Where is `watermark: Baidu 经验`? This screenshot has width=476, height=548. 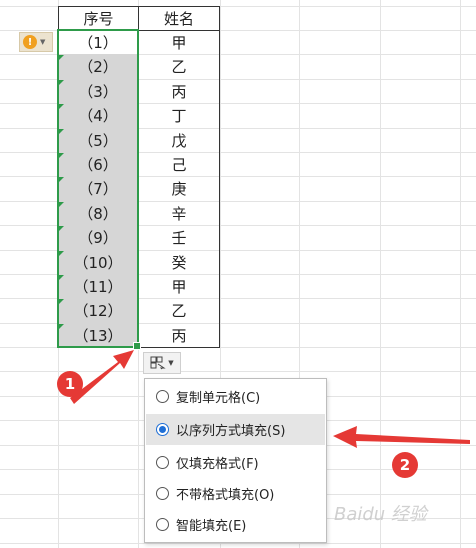
watermark: Baidu 经验 is located at coordinates (380, 514).